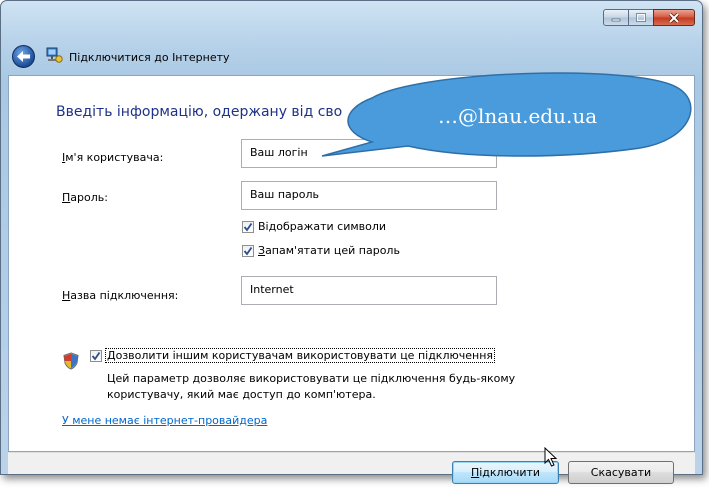  I want to click on mouse-cursor-icon, so click(551, 457).